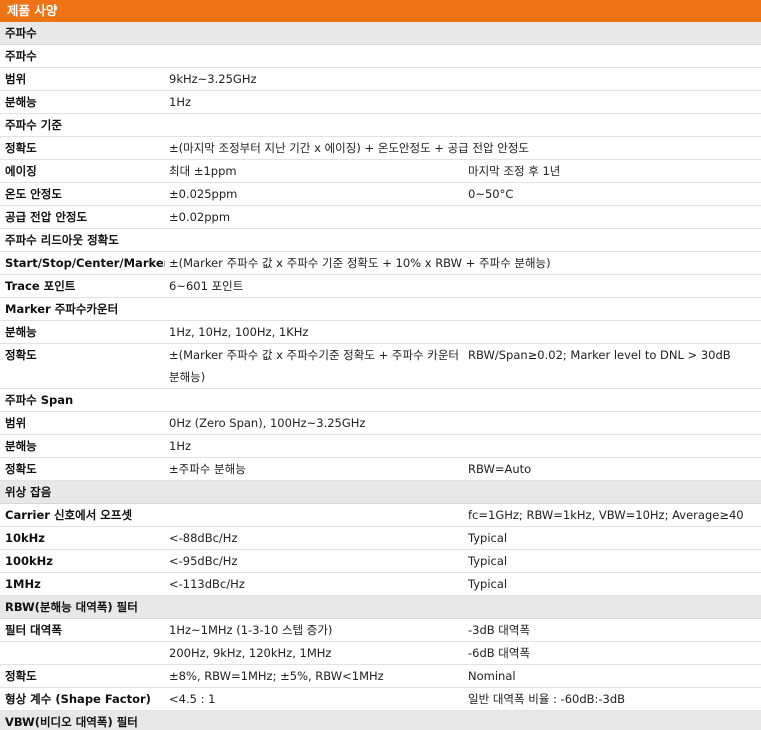 The height and width of the screenshot is (730, 761). I want to click on table-row: 10kHz <-88dBc/Hz Typical, so click(380, 538).